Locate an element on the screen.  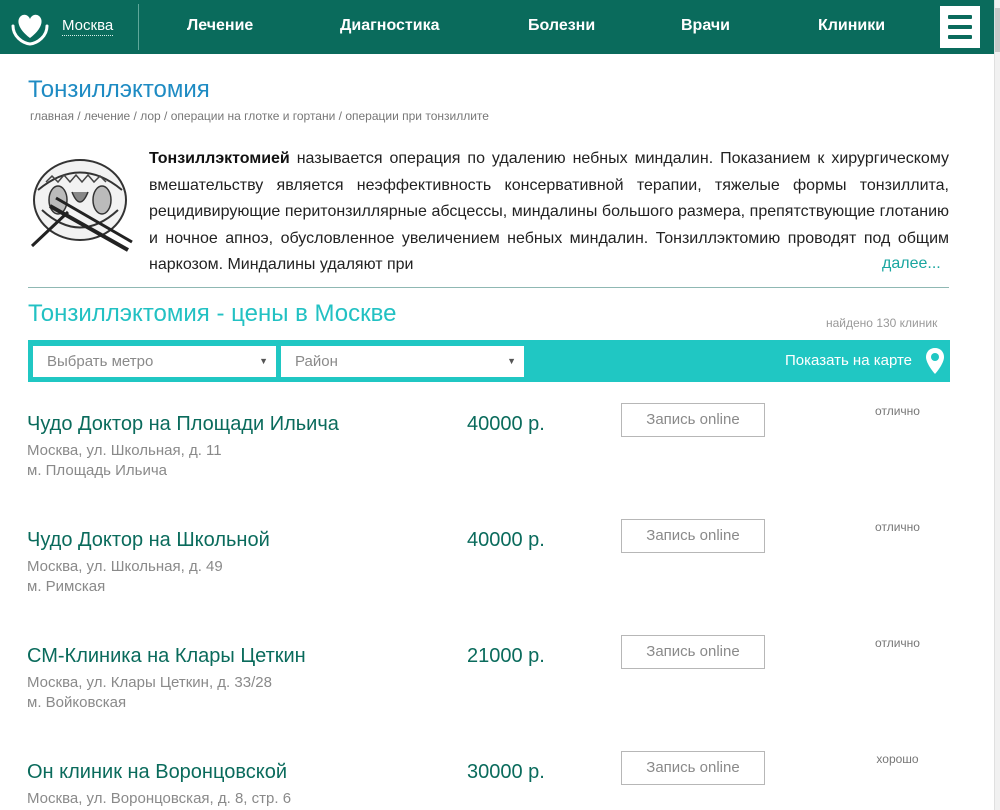
divider is located at coordinates (488, 287).